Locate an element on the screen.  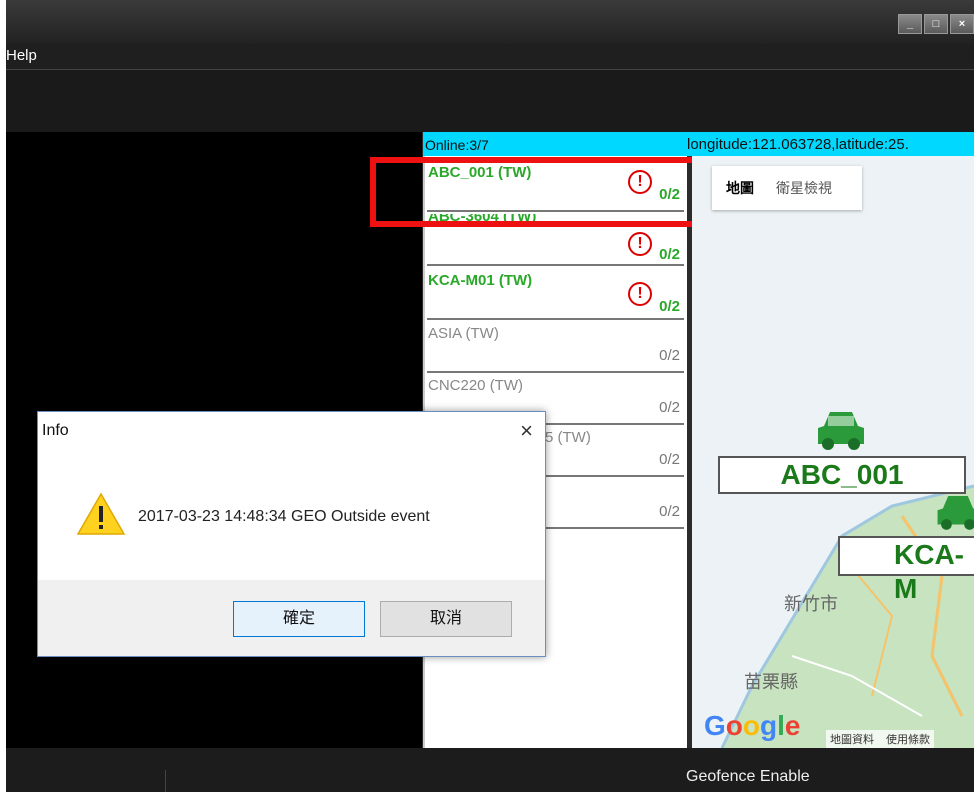
device-row: KCA-M01 (TW) ! 0/2 is located at coordinates (555, 294).